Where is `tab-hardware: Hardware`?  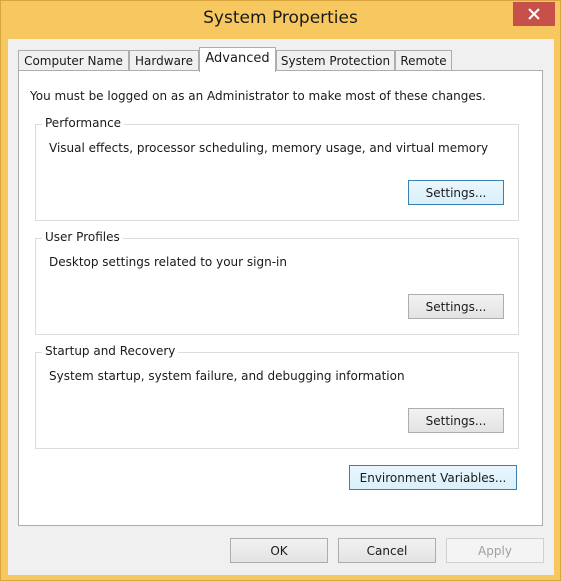 tab-hardware: Hardware is located at coordinates (164, 60).